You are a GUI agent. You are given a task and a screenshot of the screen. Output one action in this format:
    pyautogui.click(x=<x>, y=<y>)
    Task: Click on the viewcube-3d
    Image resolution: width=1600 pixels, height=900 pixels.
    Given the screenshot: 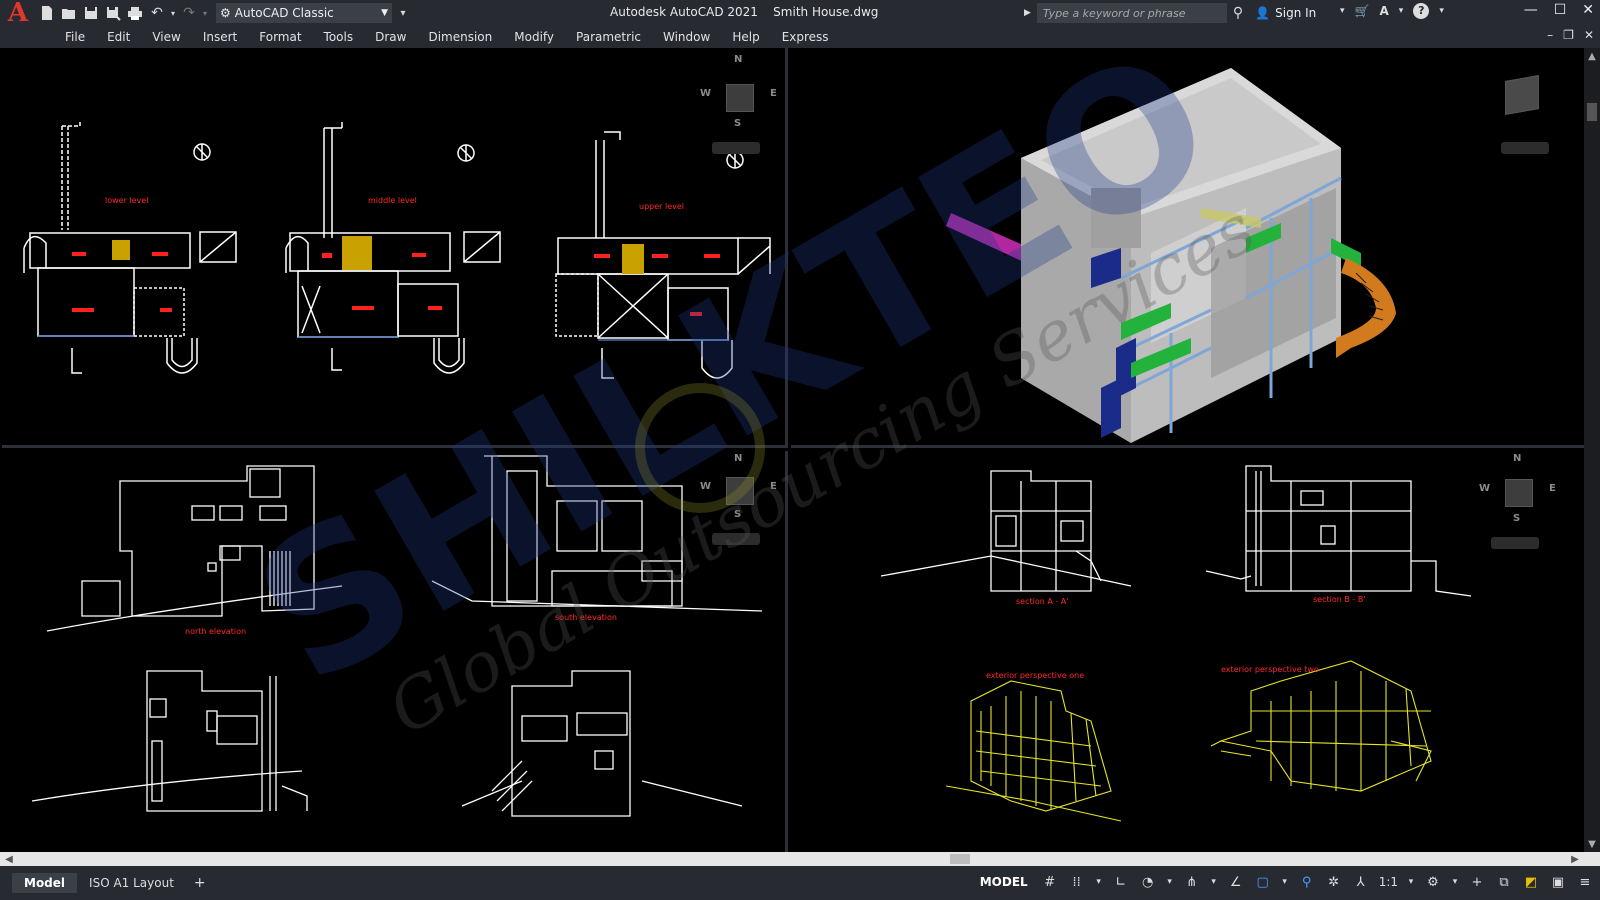 What is the action you would take?
    pyautogui.click(x=1526, y=111)
    